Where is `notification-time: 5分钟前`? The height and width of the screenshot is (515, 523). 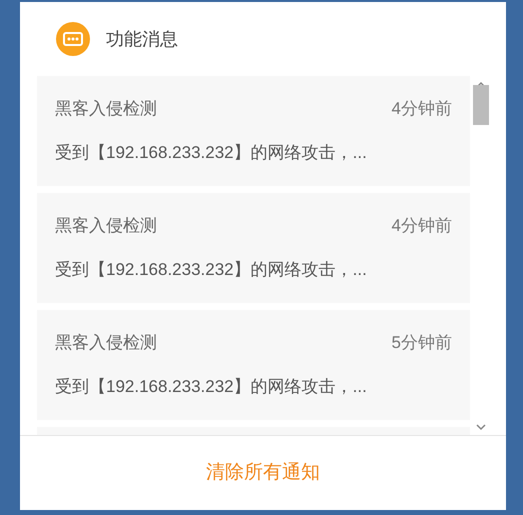
notification-time: 5分钟前 is located at coordinates (422, 343).